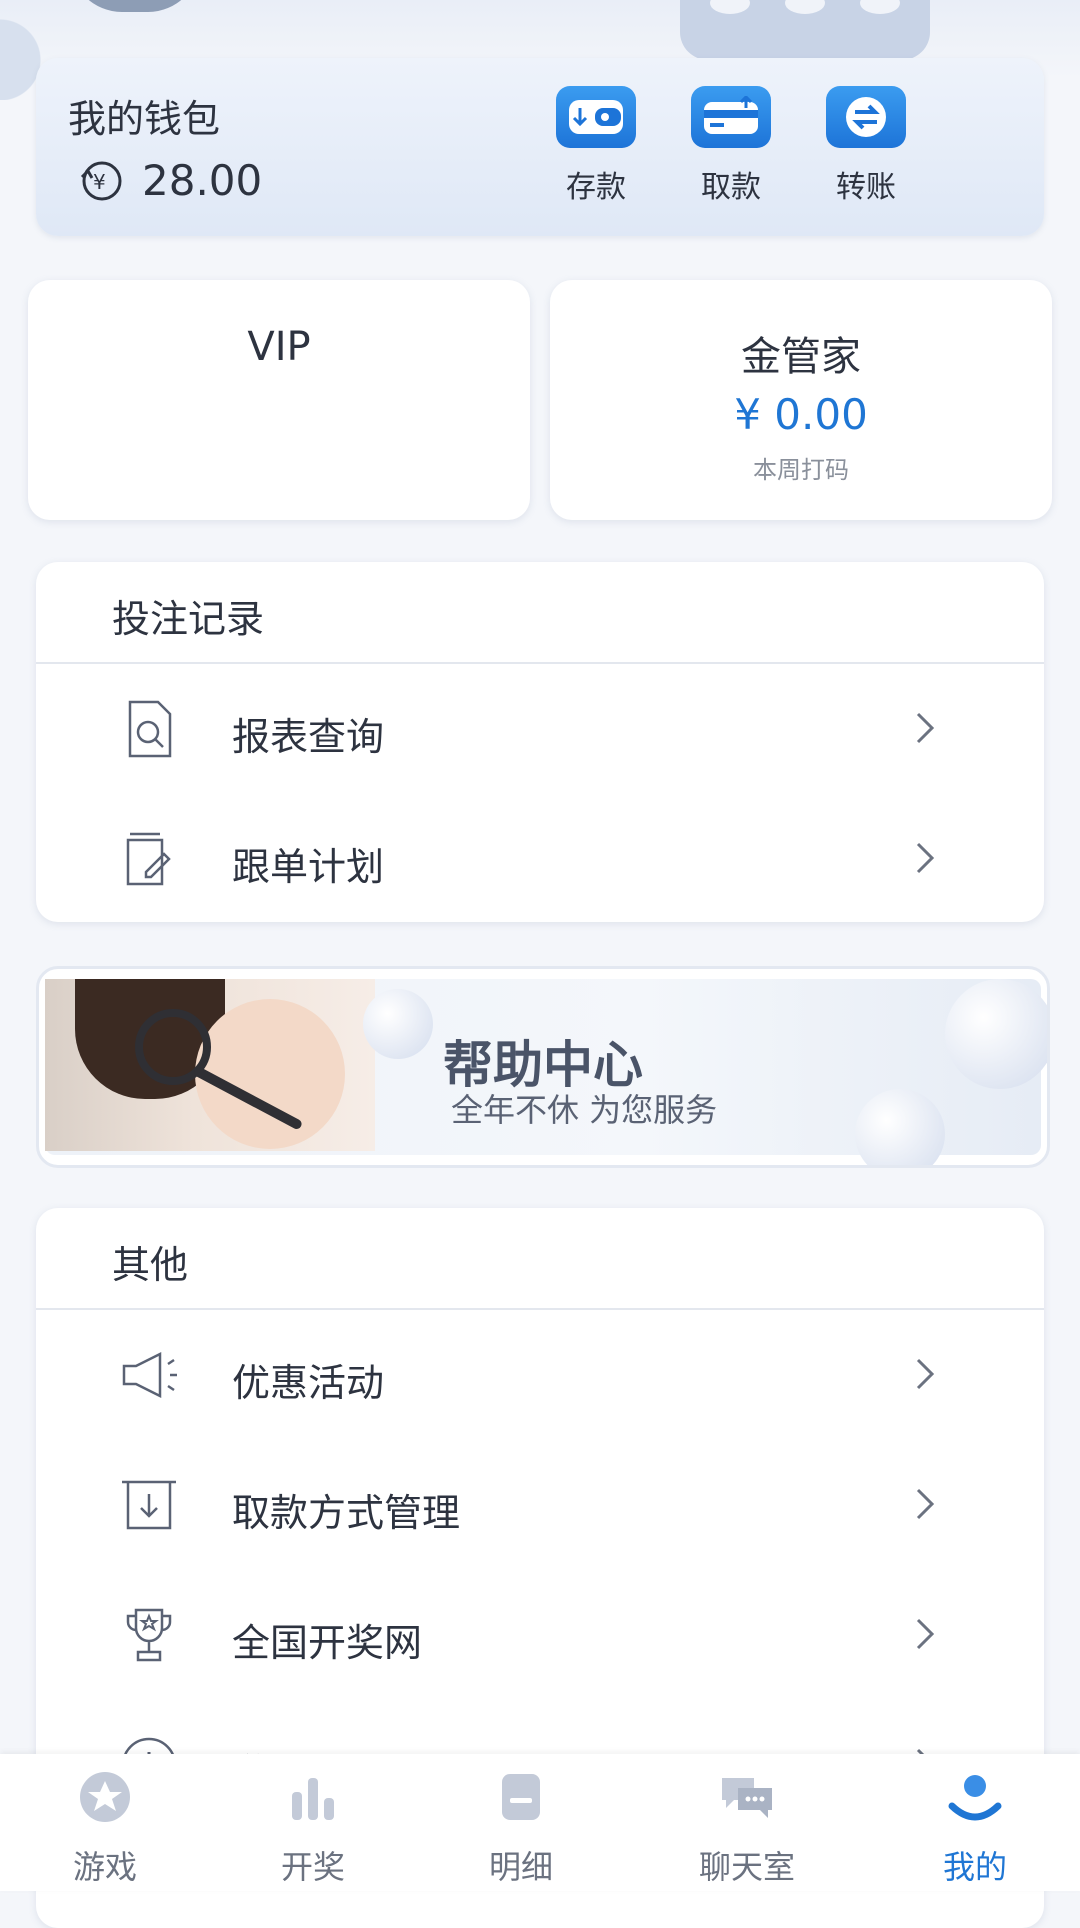 Image resolution: width=1080 pixels, height=1928 pixels. Describe the element at coordinates (540, 147) in the screenshot. I see `wallet-panel: 我的钱包 ¥ 28.00 存款 取款 转账` at that location.